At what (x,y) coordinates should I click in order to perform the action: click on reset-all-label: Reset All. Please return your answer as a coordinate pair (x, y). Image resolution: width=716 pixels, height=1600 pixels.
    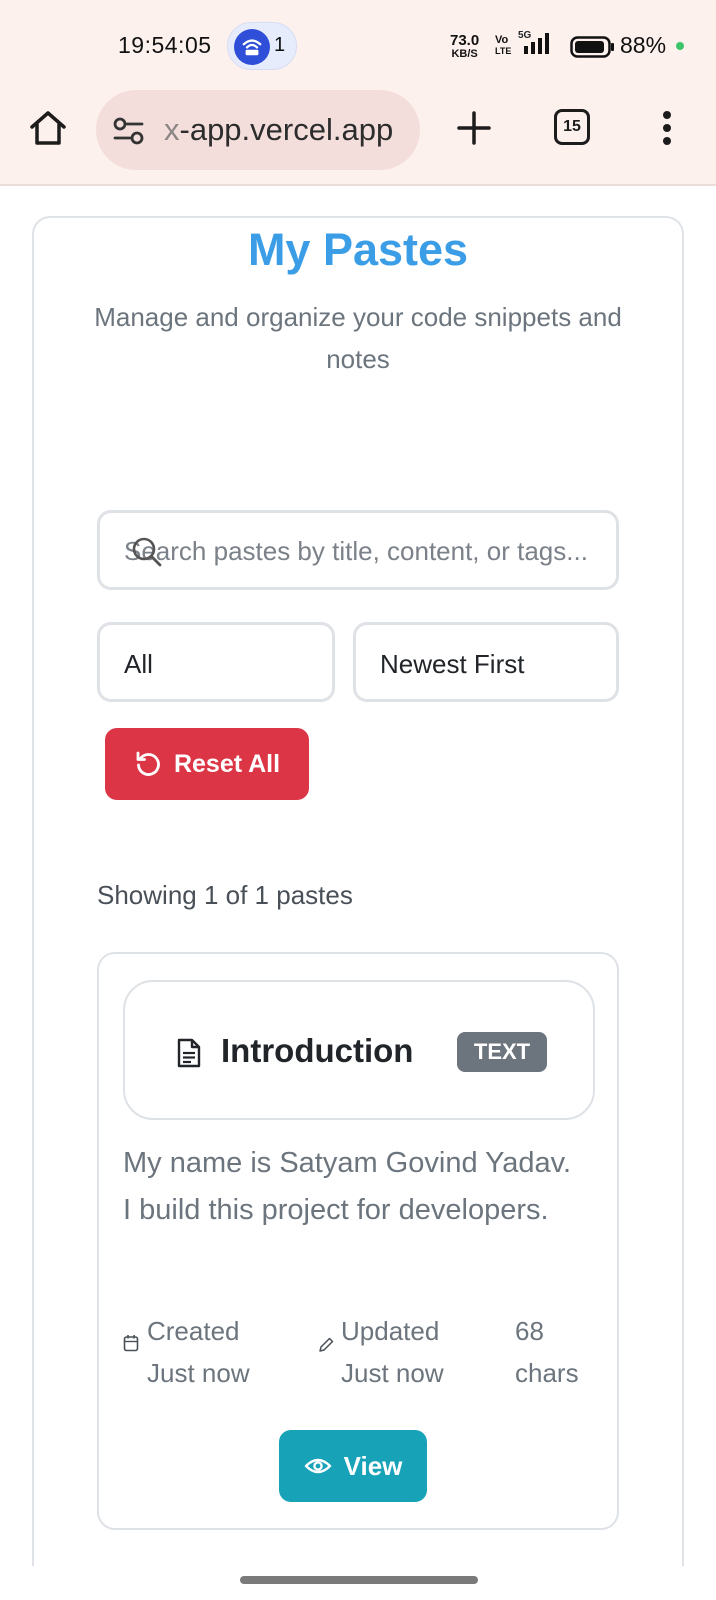
    Looking at the image, I should click on (227, 763).